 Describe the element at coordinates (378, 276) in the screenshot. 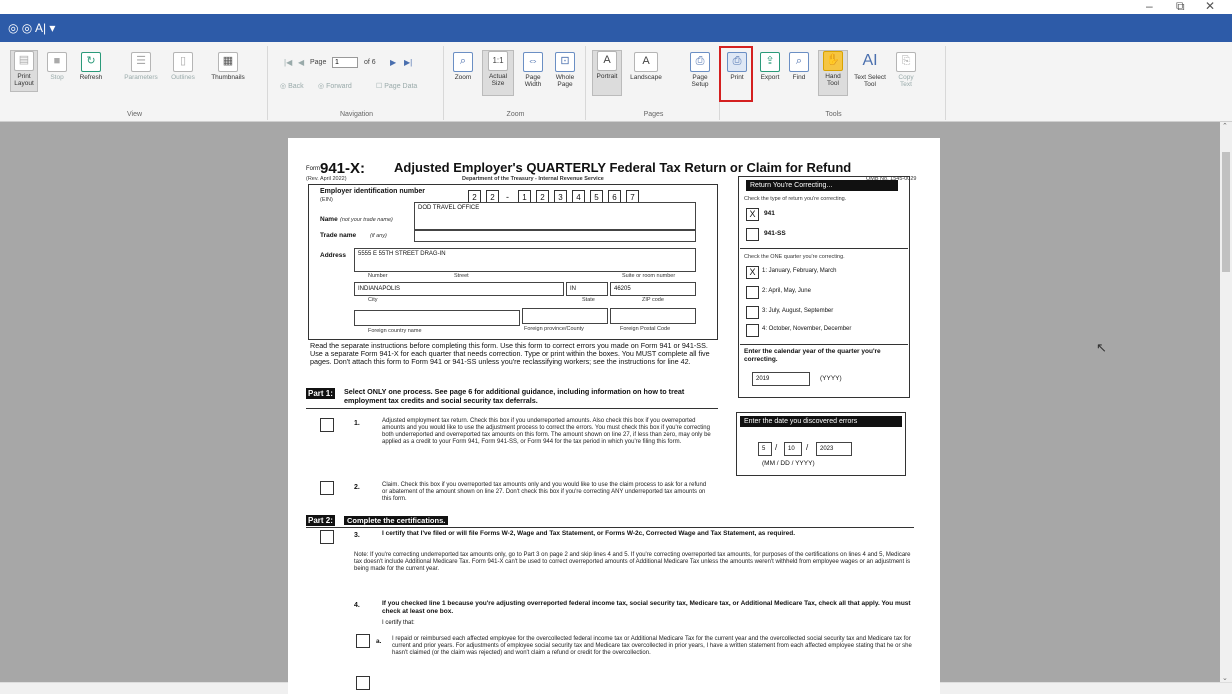

I see `number-caption: Number` at that location.